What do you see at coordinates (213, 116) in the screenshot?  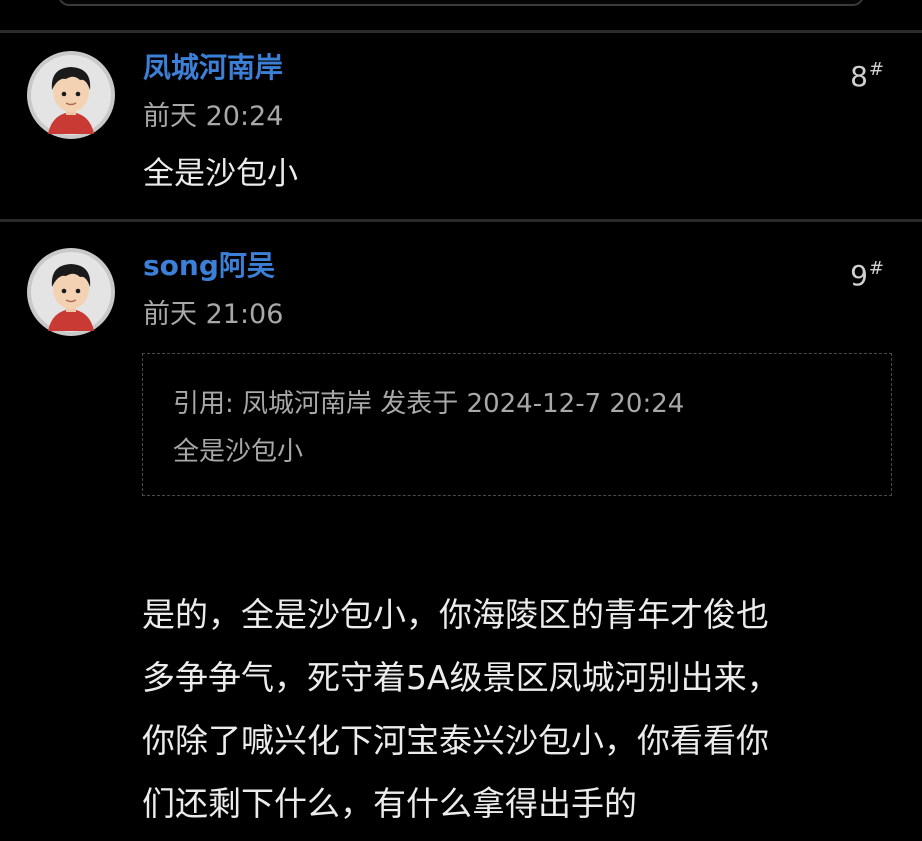 I see `post-time: 前天 20:24` at bounding box center [213, 116].